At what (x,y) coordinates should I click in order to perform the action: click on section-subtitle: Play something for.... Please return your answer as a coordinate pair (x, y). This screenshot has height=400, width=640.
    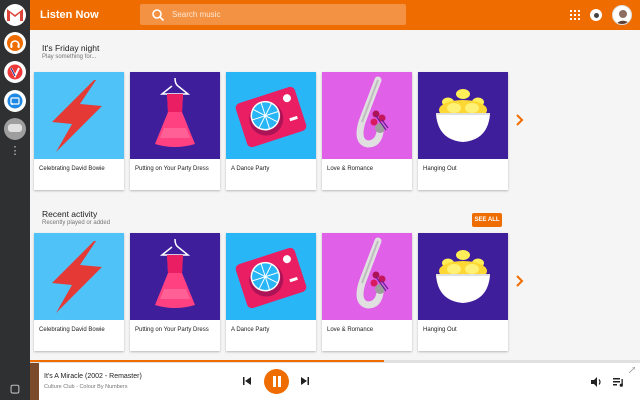
    Looking at the image, I should click on (69, 57).